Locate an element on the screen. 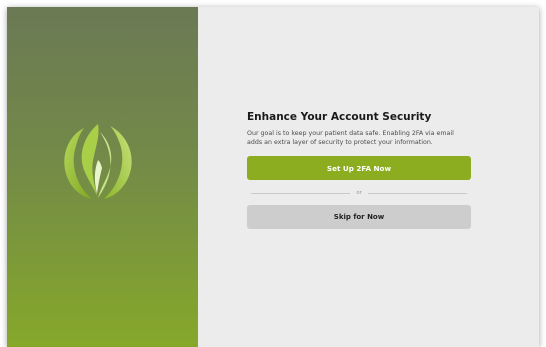  skip-button: Skip for Now is located at coordinates (359, 217).